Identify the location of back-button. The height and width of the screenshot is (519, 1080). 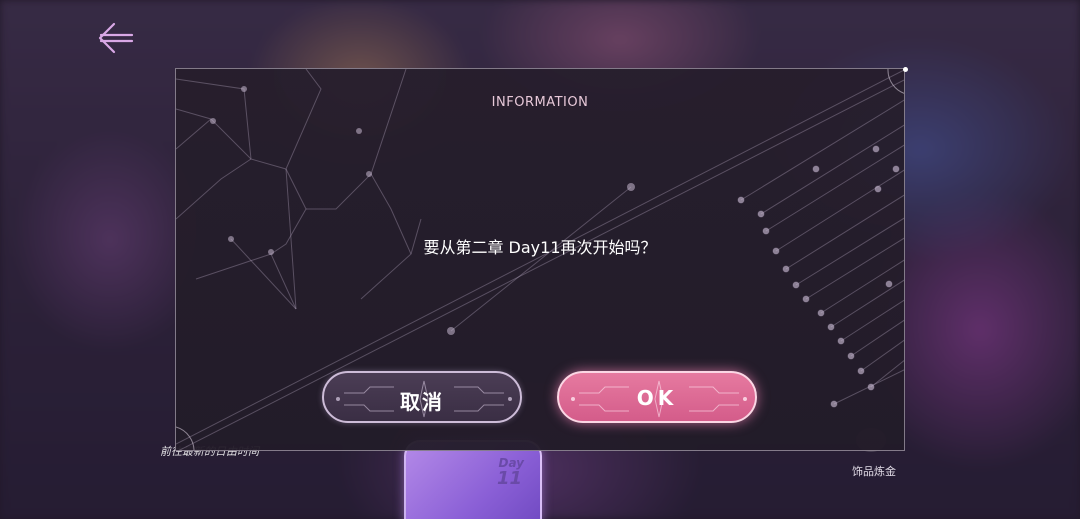
(116, 38).